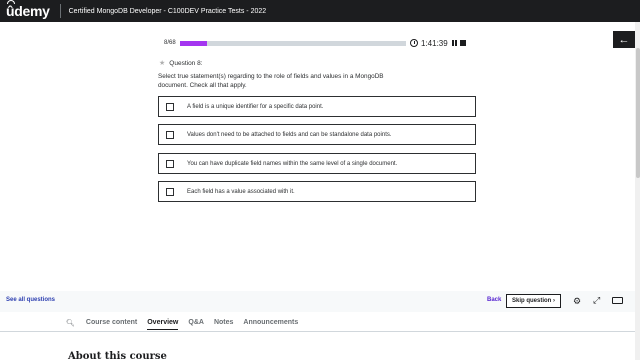  Describe the element at coordinates (637, 191) in the screenshot. I see `scrollbar` at that location.